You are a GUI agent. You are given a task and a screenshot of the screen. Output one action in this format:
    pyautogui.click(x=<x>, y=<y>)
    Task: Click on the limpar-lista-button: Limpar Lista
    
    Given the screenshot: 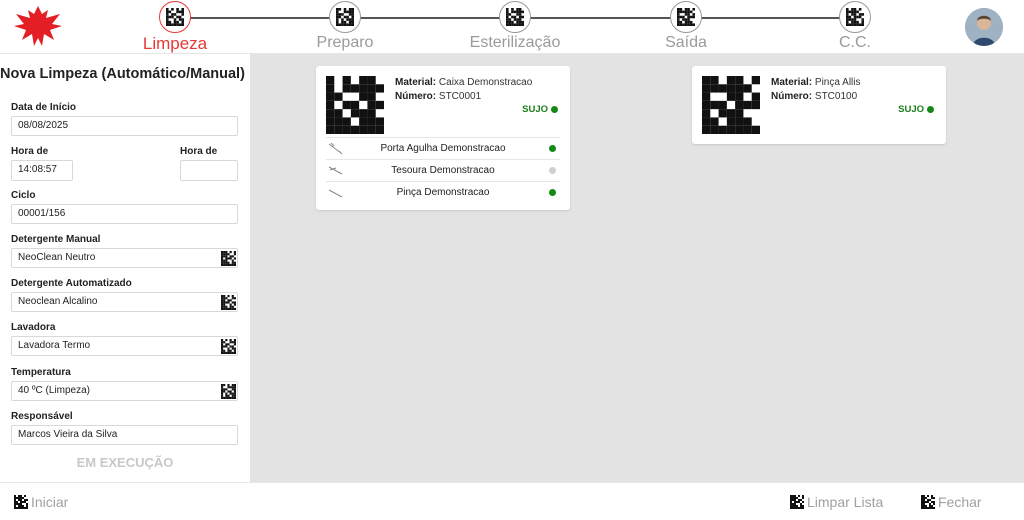 What is the action you would take?
    pyautogui.click(x=836, y=502)
    